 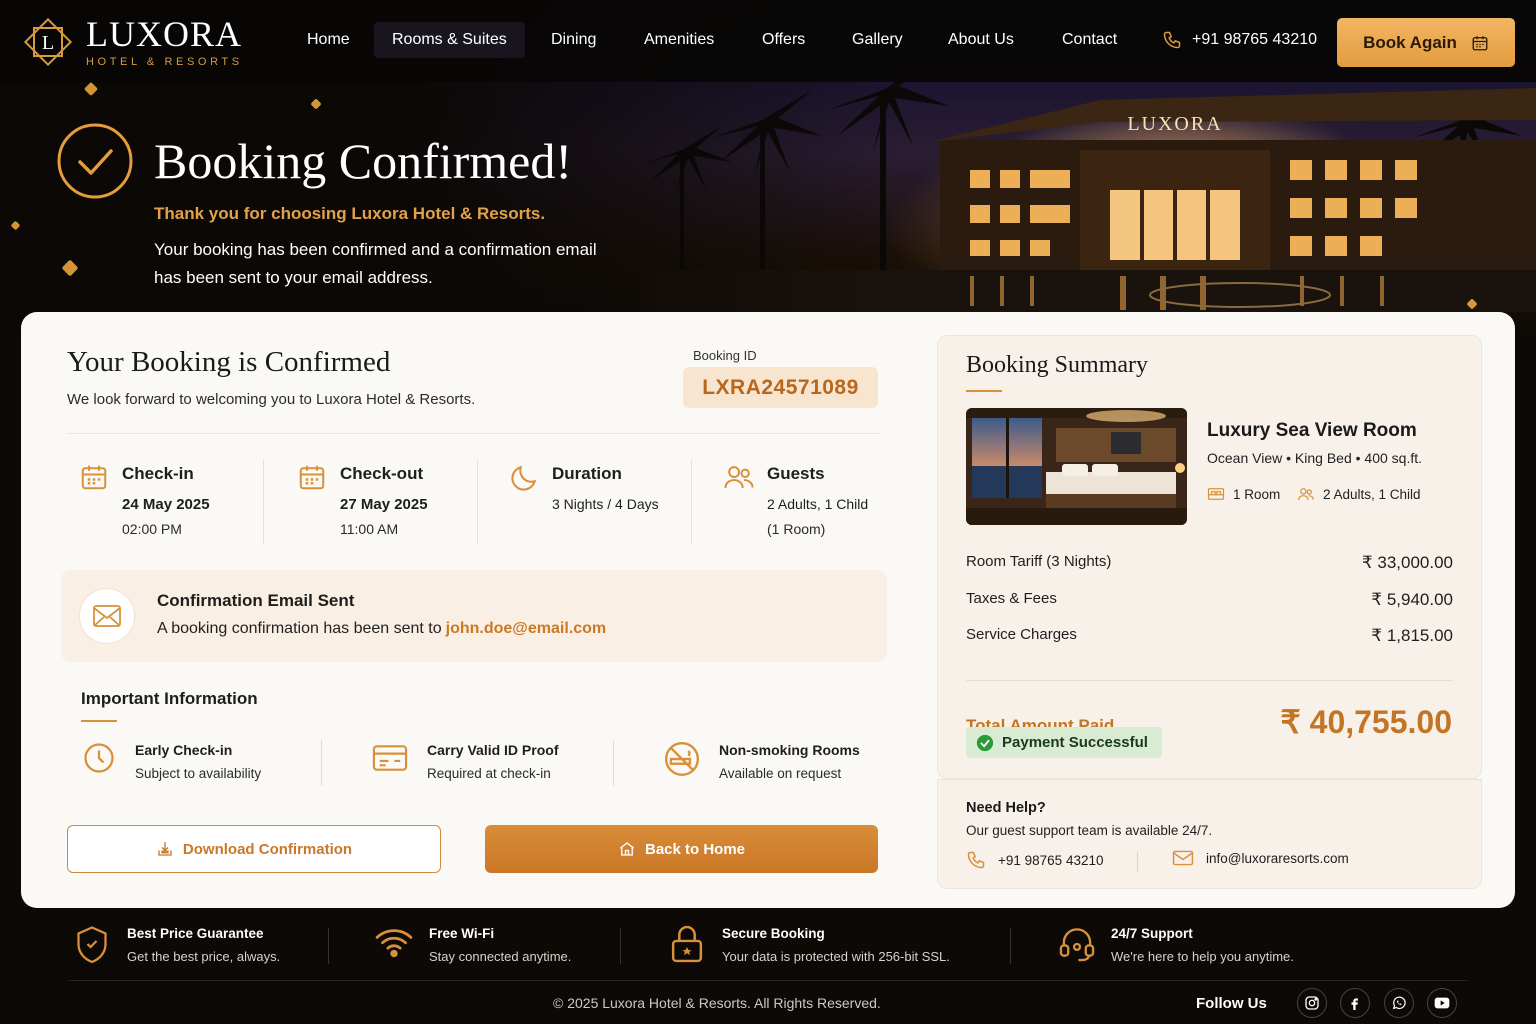 I want to click on email-address-link: john.doe@email.com, so click(x=526, y=628).